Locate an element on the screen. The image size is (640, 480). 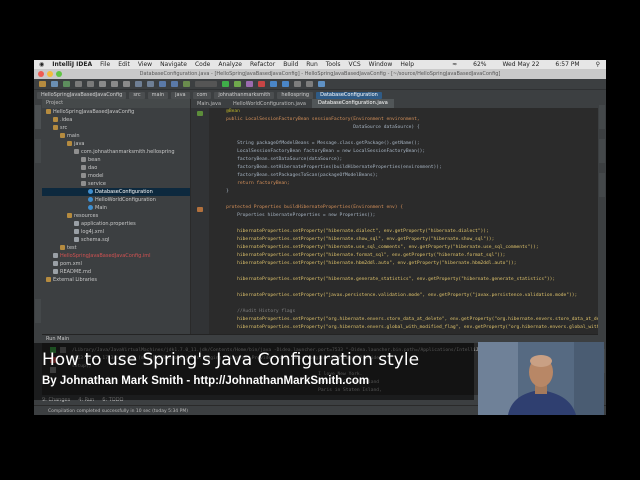
menu-item: IntelliJ IDEA is located at coordinates (72, 64).